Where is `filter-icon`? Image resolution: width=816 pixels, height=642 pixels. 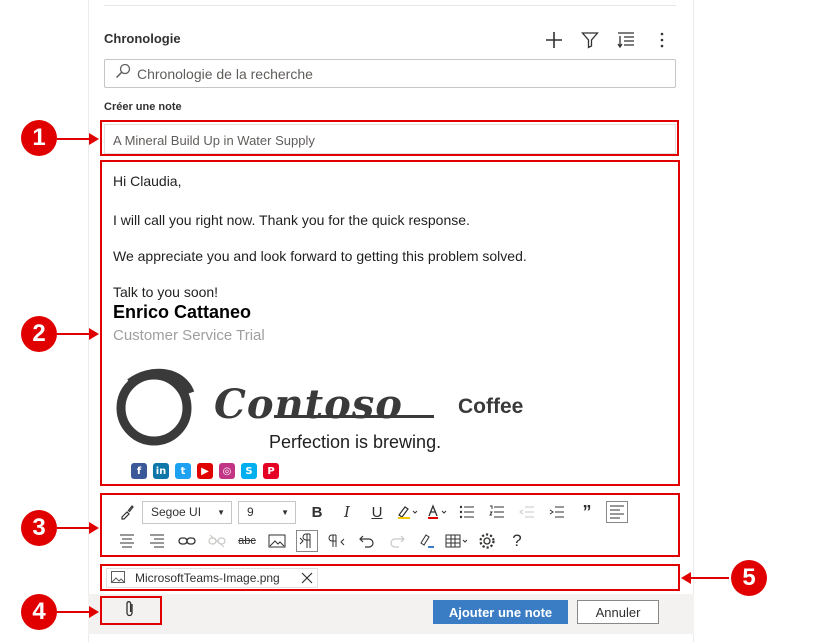 filter-icon is located at coordinates (590, 40).